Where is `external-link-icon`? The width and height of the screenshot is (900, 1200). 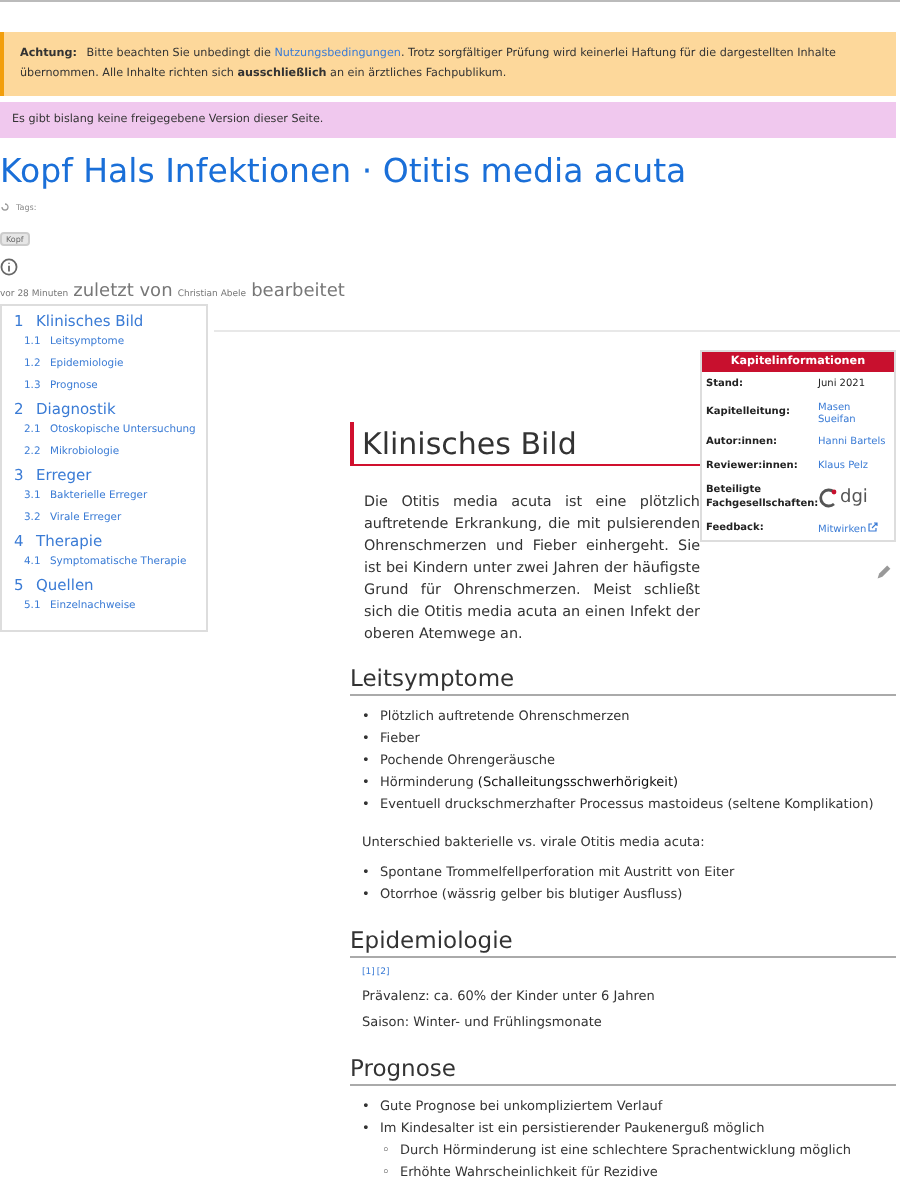 external-link-icon is located at coordinates (873, 526).